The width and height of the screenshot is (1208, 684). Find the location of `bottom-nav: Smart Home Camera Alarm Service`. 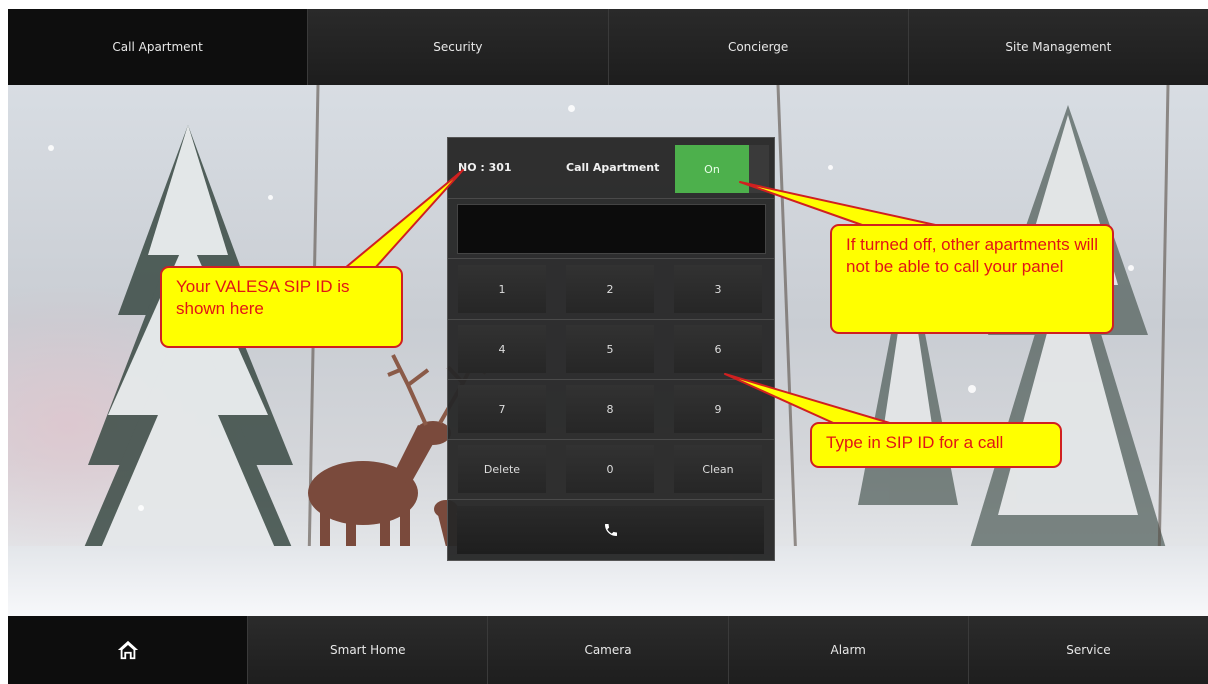

bottom-nav: Smart Home Camera Alarm Service is located at coordinates (608, 650).